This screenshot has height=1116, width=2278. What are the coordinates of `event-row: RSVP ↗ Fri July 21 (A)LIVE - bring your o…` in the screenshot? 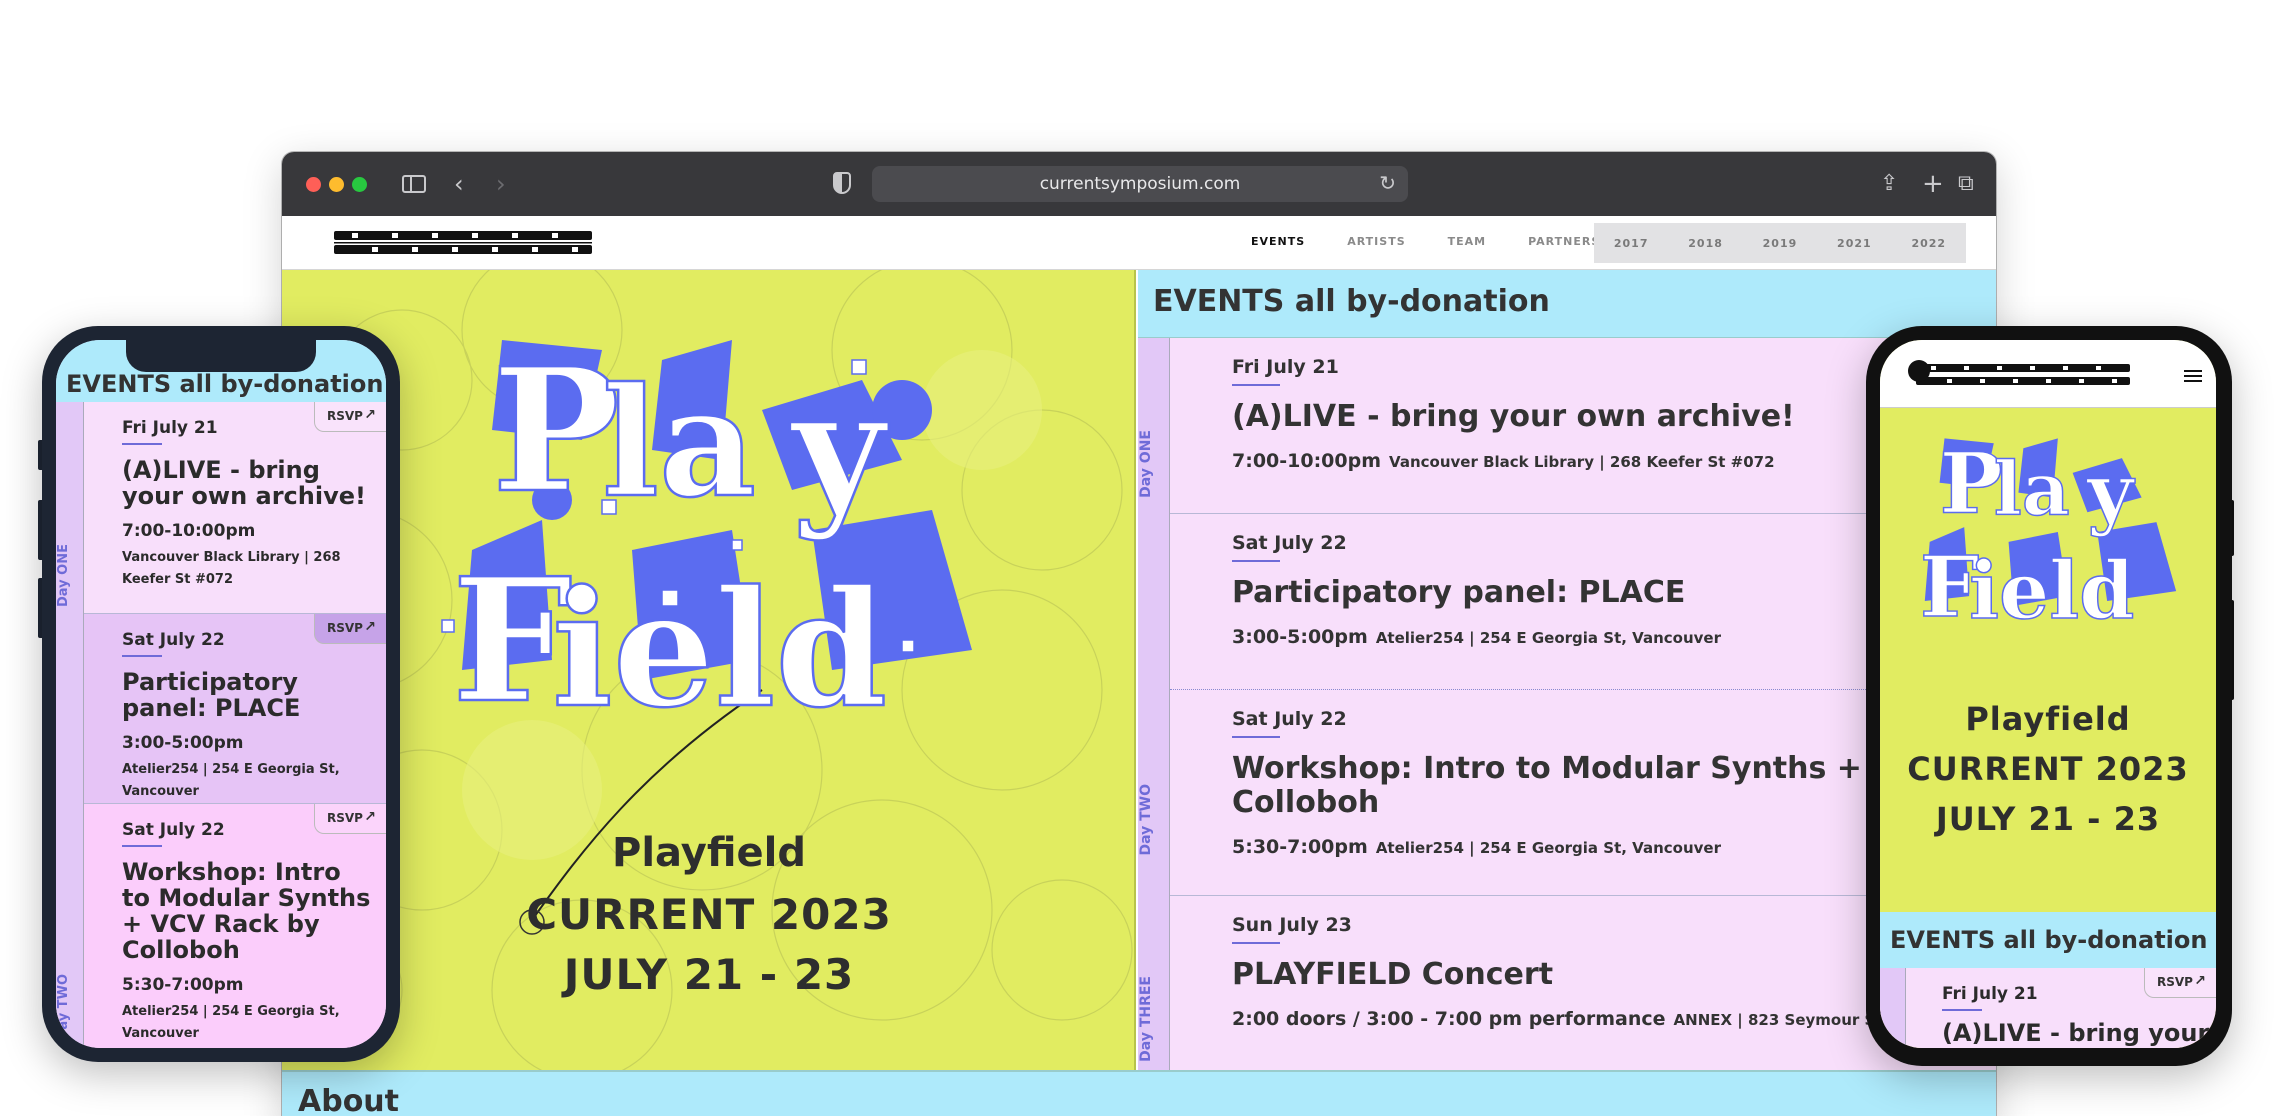 It's located at (235, 508).